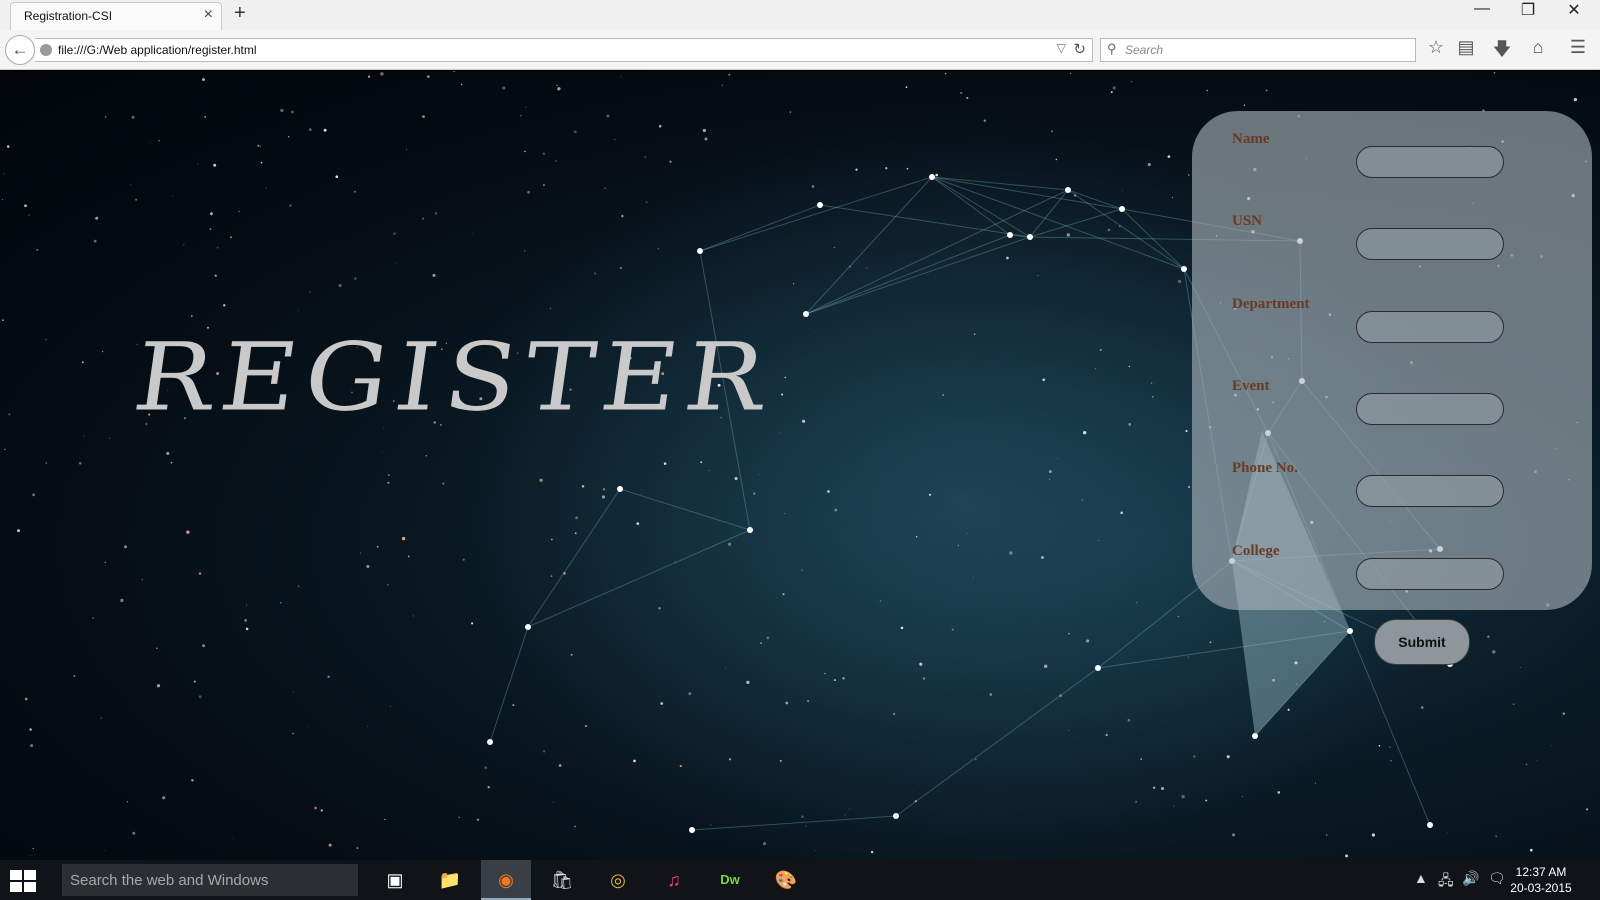 Image resolution: width=1600 pixels, height=900 pixels. Describe the element at coordinates (506, 880) in the screenshot. I see `firefox-icon: ◉` at that location.